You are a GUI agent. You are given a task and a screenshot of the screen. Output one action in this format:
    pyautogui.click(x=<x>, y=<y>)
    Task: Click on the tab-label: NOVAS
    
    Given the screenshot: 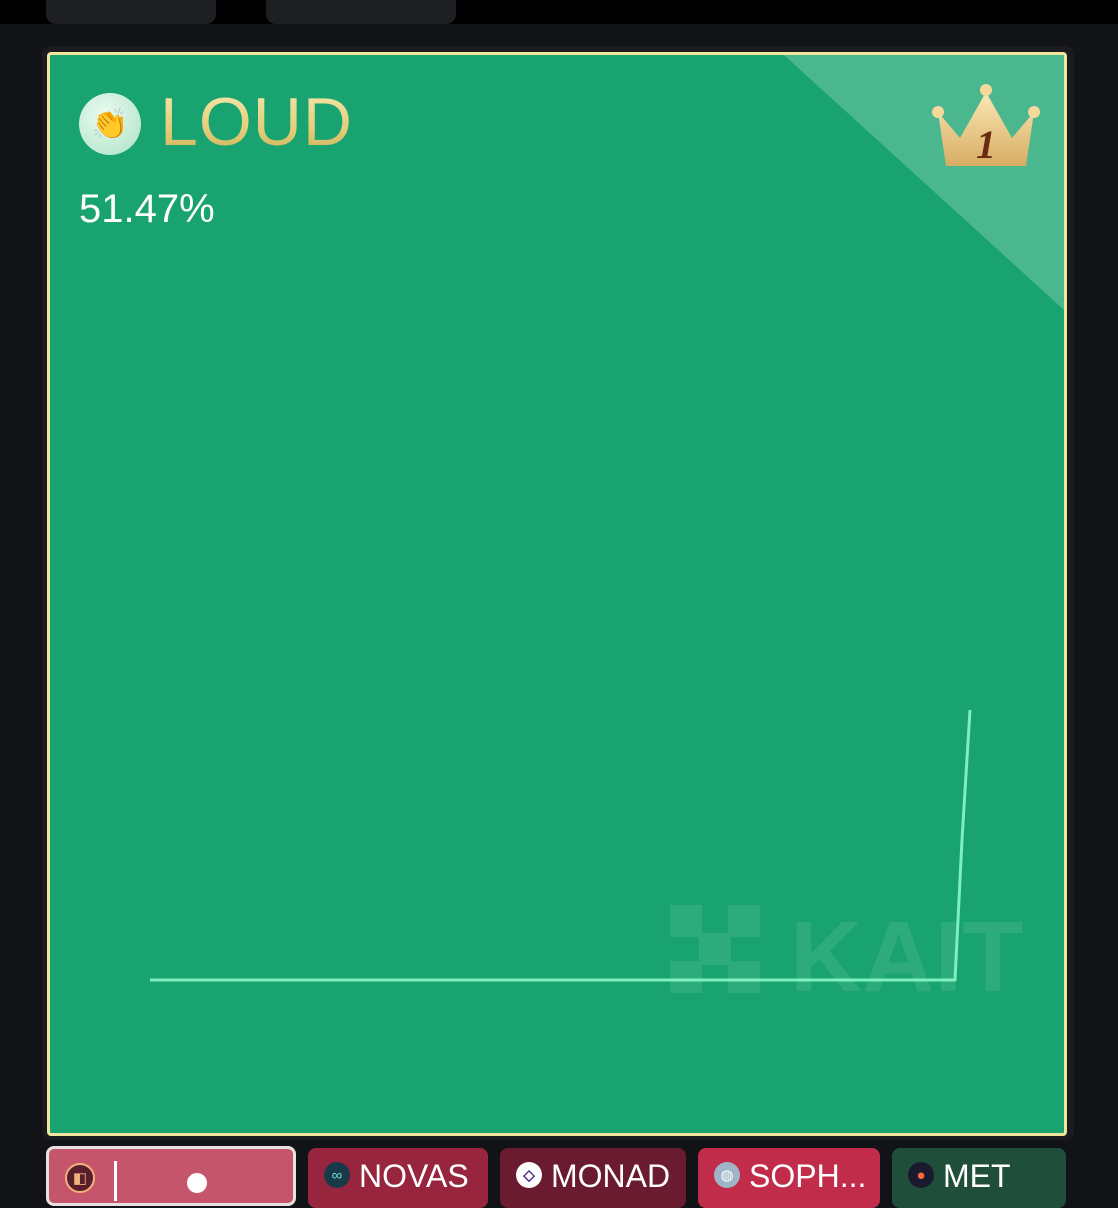 What is the action you would take?
    pyautogui.click(x=414, y=1176)
    